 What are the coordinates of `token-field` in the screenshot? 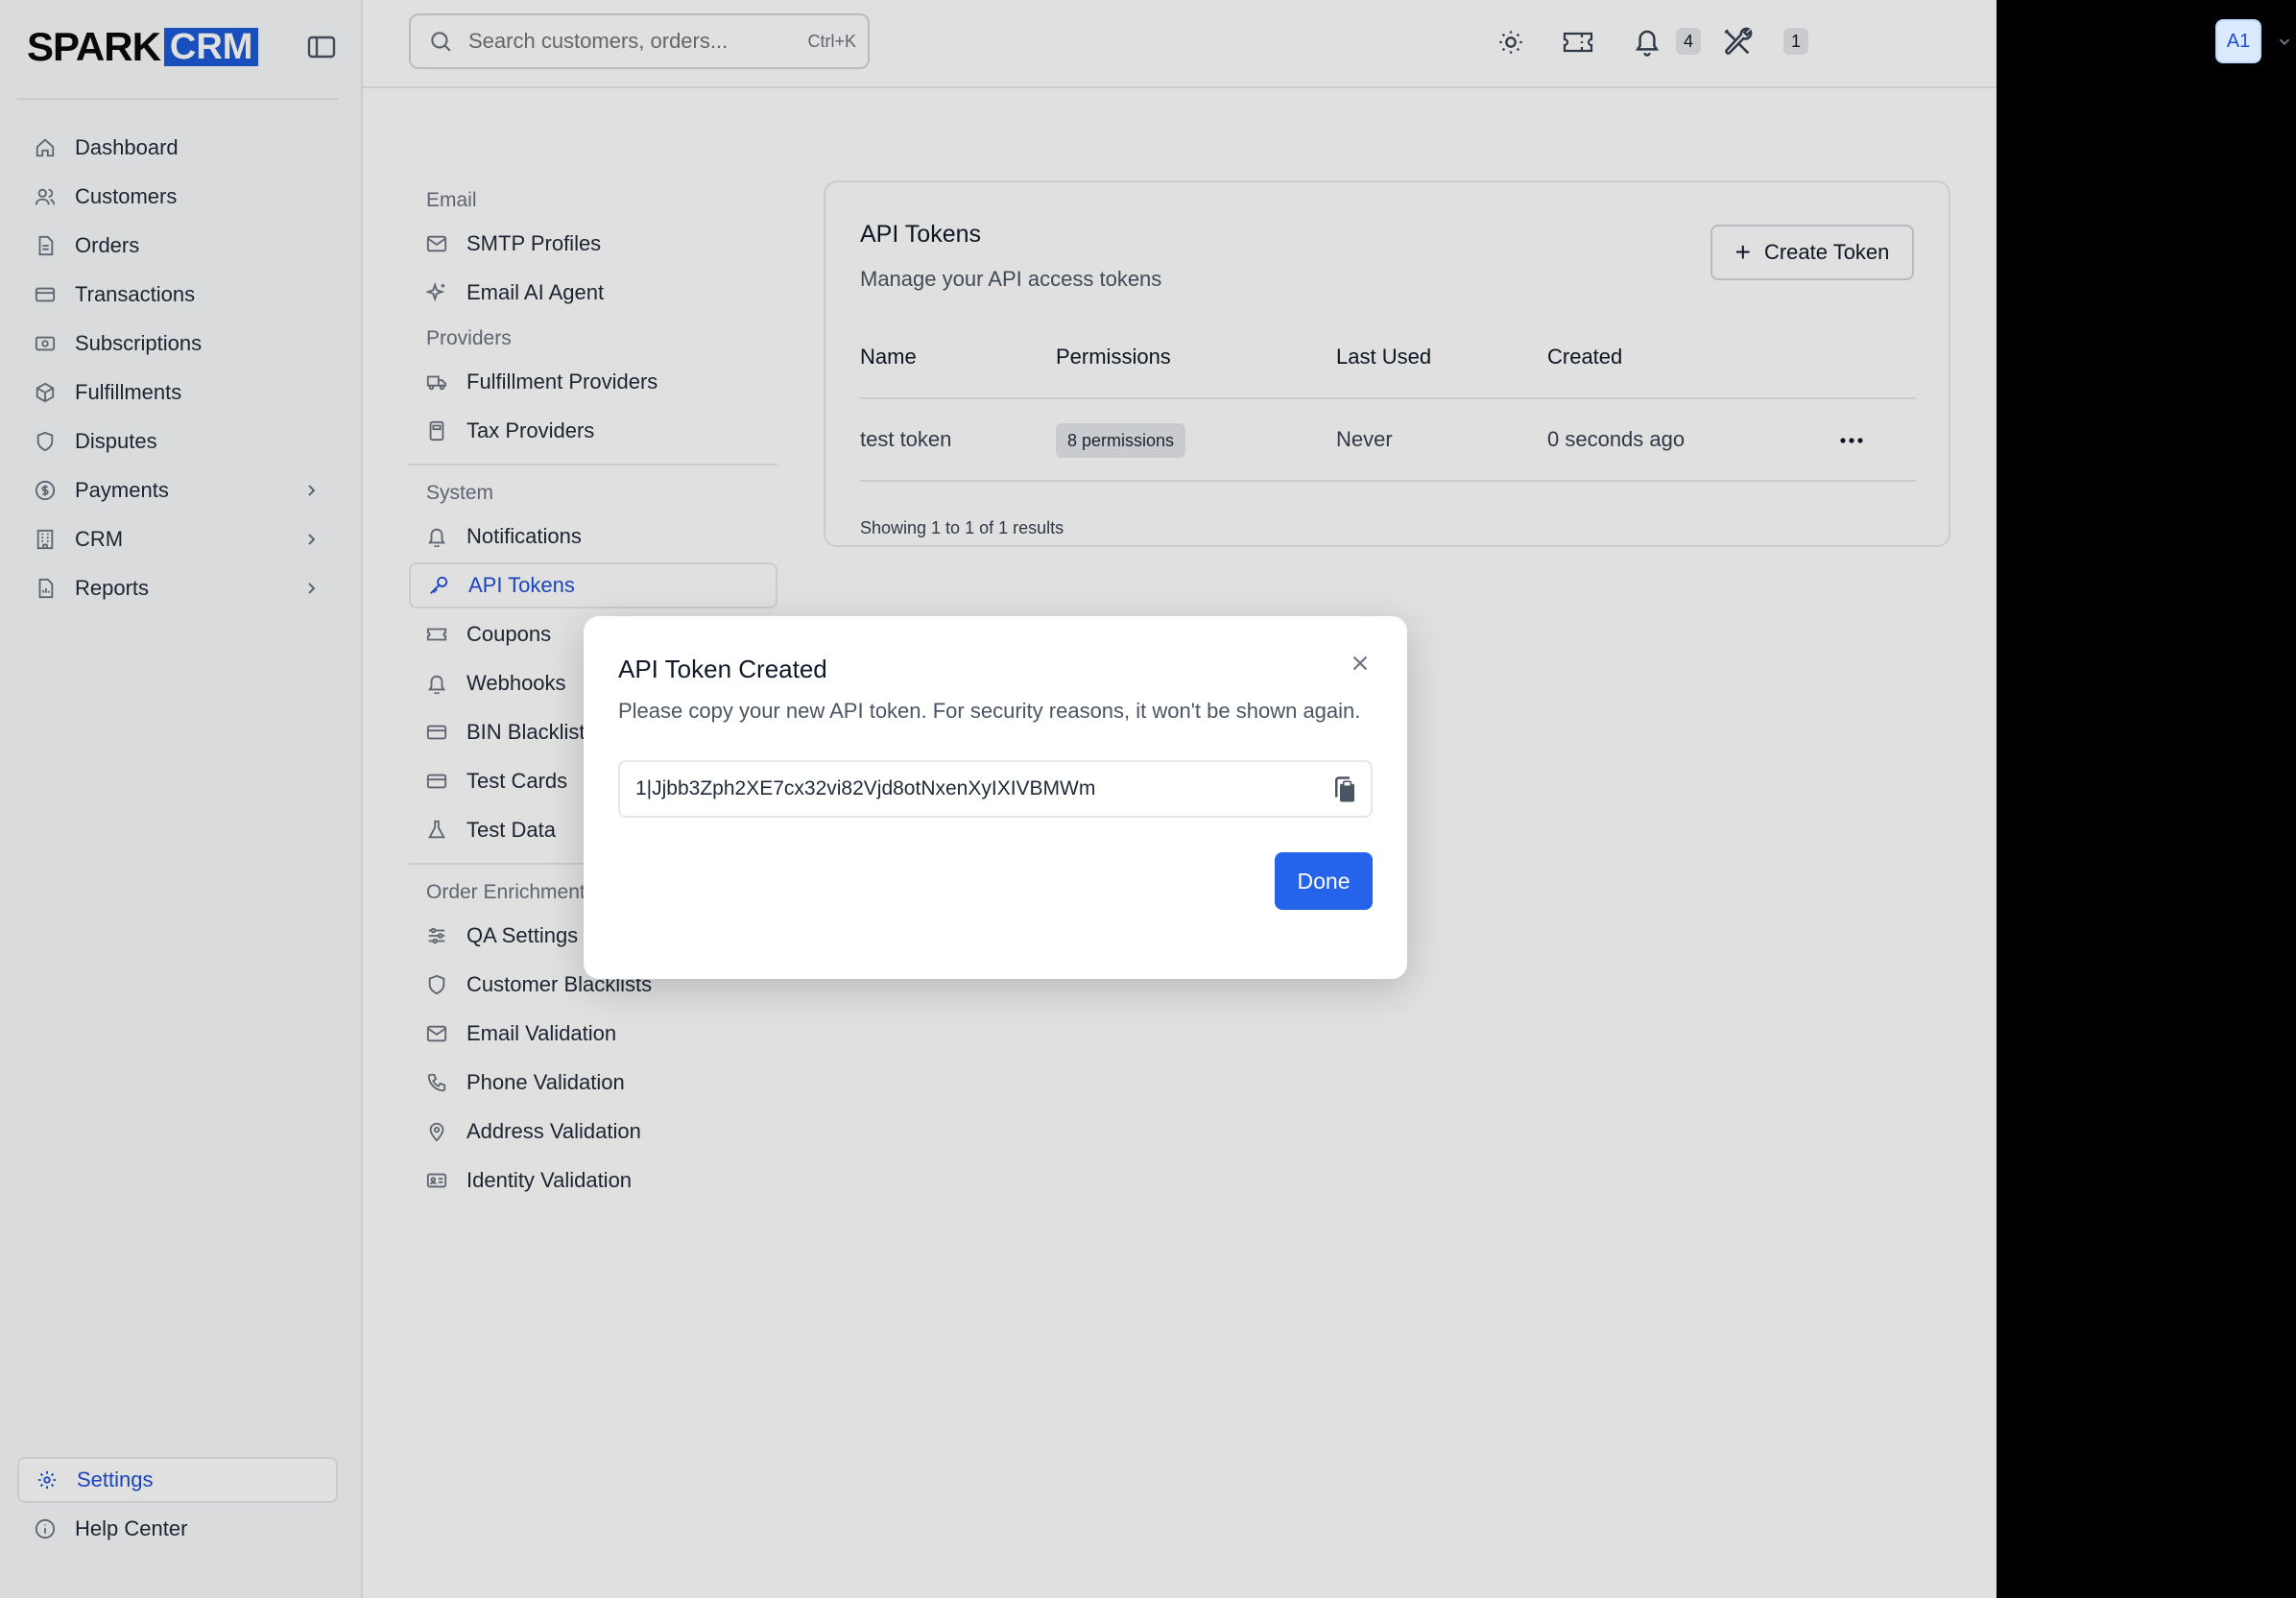 It's located at (996, 789).